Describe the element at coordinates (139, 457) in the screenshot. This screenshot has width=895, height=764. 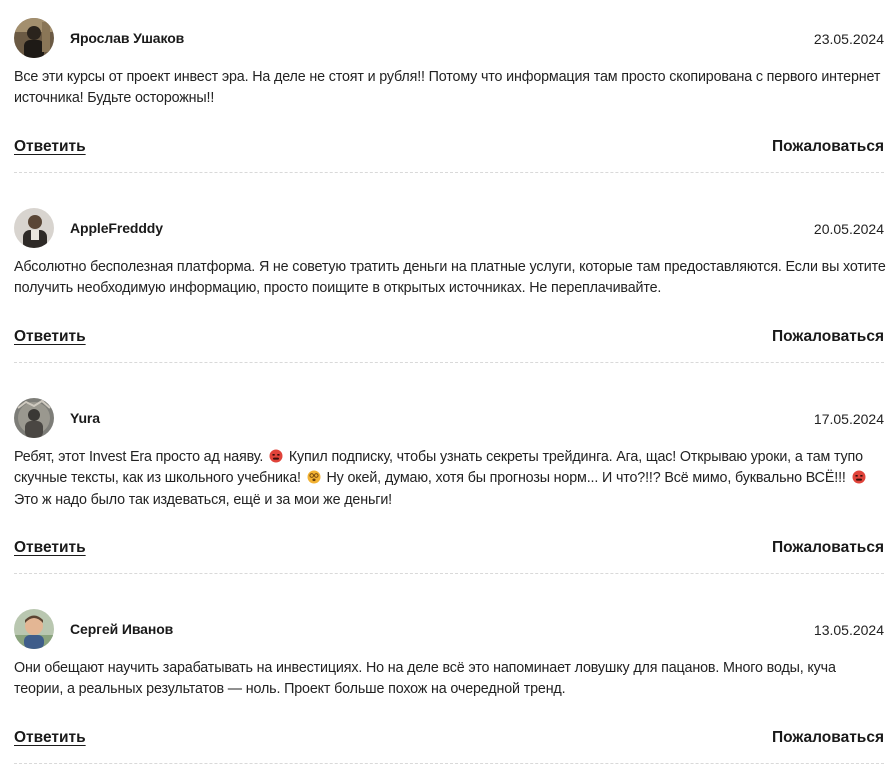
I see `comment-text-part: Ребят, этот Invest Era просто ад наяву.` at that location.